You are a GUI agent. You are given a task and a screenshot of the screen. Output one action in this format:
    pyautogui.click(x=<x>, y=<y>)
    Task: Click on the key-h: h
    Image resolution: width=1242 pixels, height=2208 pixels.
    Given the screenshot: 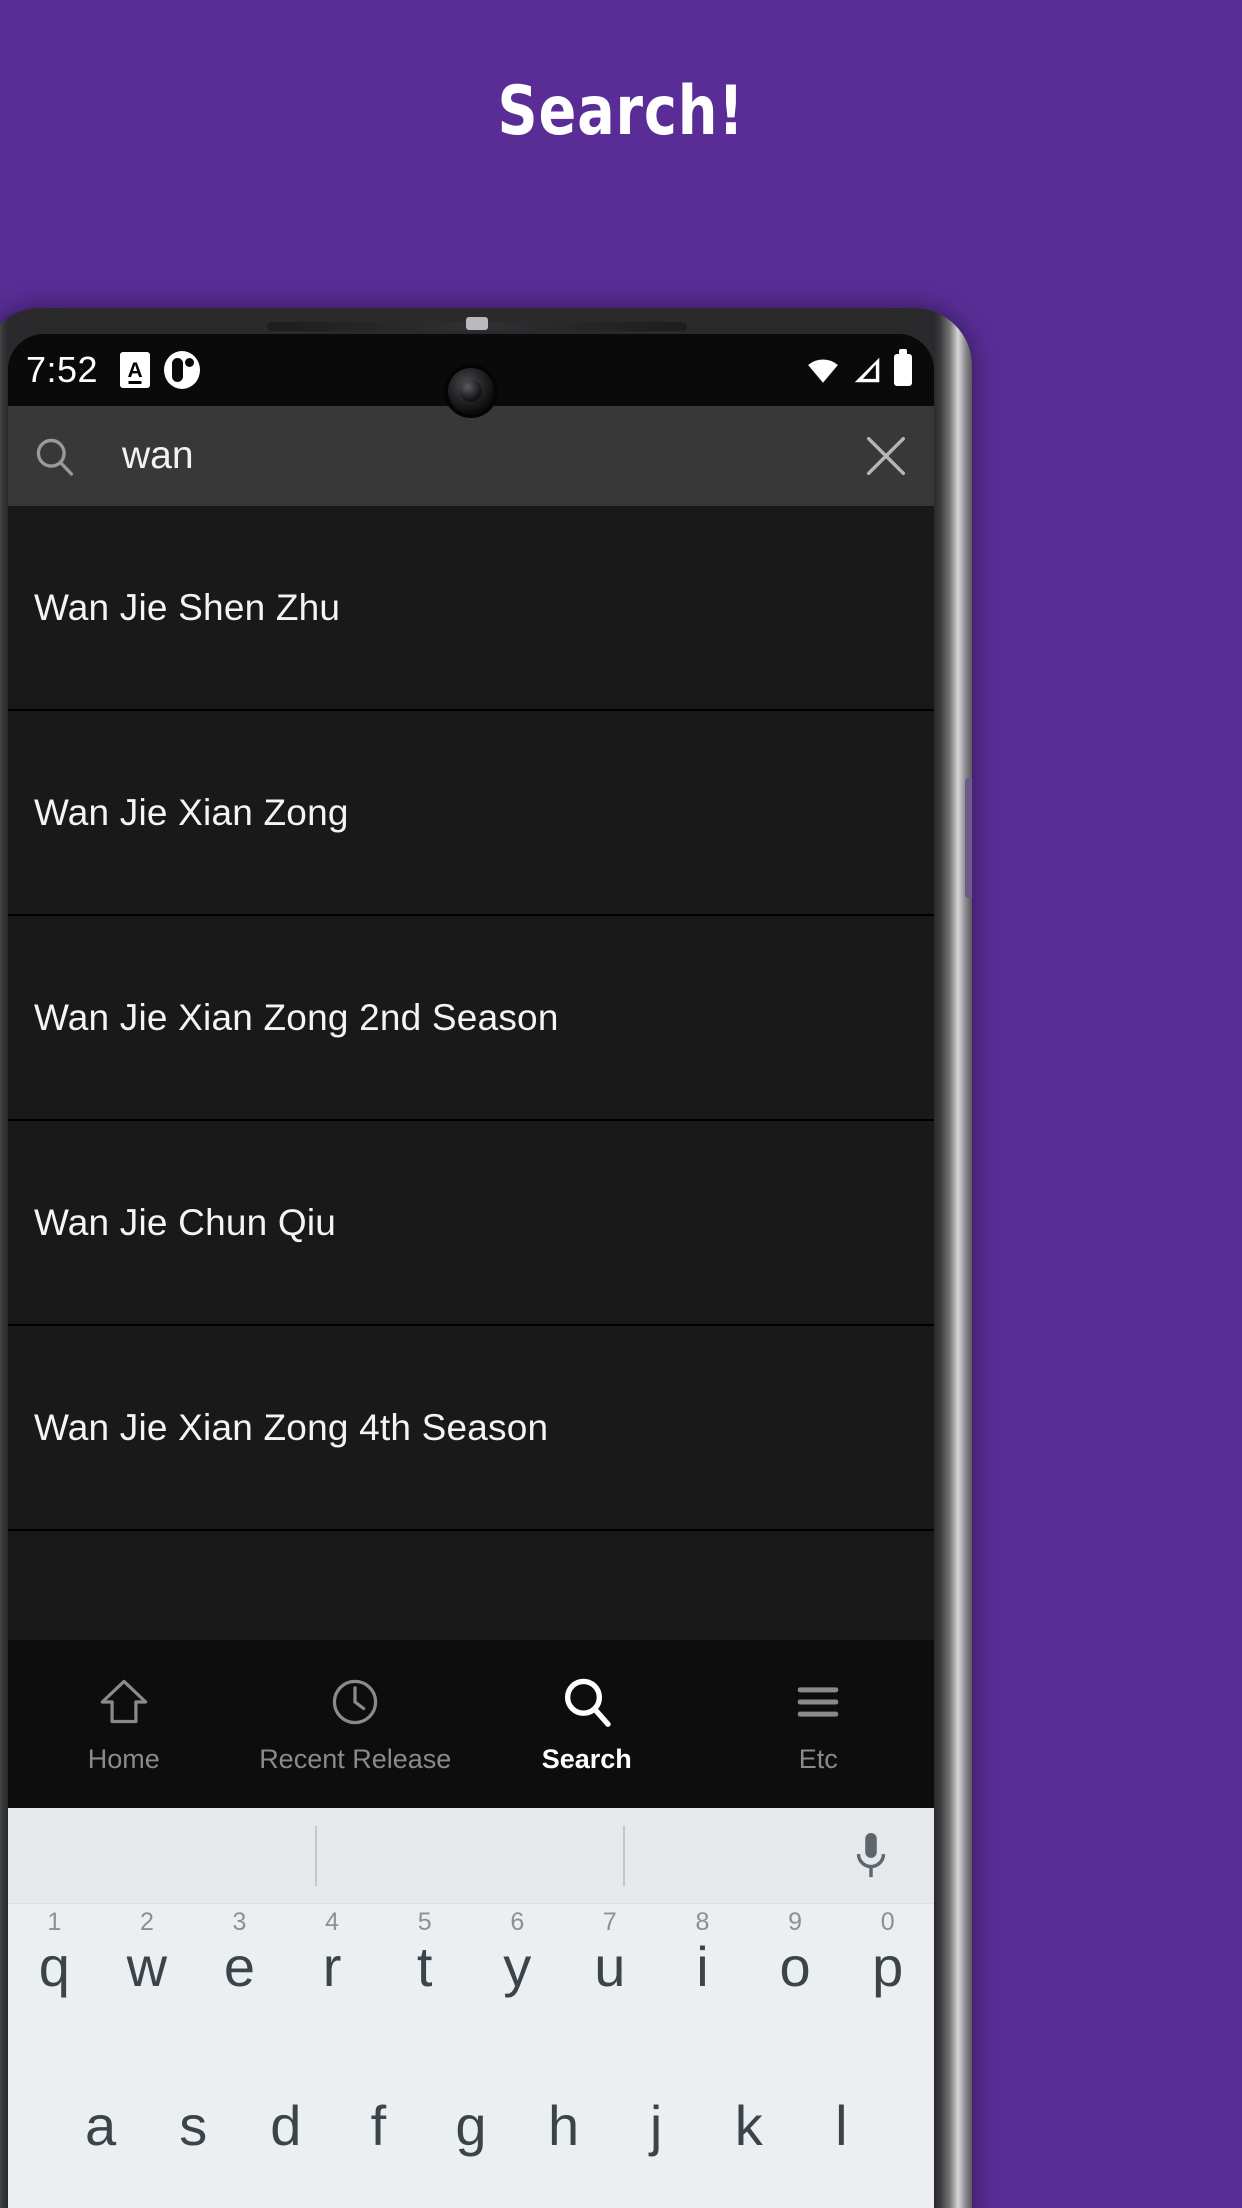 What is the action you would take?
    pyautogui.click(x=563, y=2125)
    